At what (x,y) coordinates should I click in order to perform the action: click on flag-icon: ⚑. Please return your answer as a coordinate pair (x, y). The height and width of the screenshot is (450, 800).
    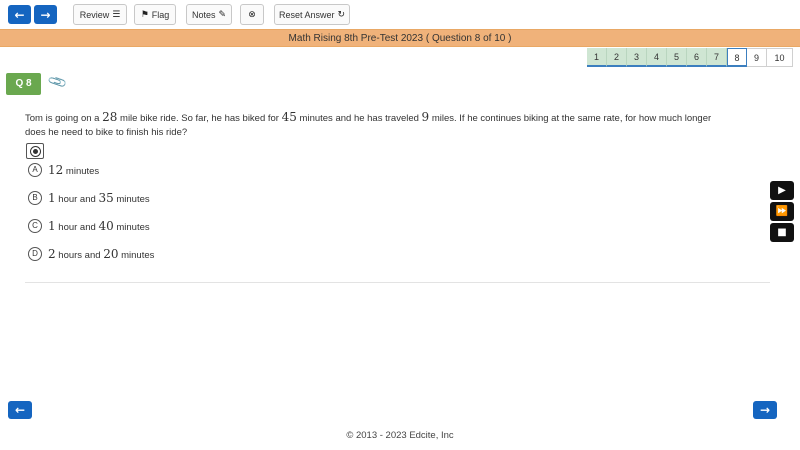
    Looking at the image, I should click on (144, 14).